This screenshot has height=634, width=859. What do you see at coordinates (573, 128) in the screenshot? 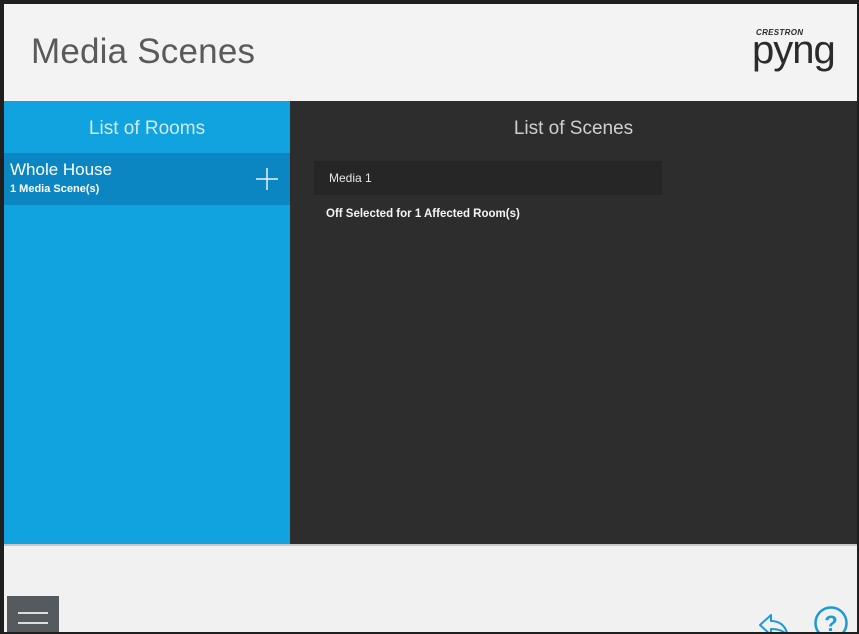
I see `scenes-panel-heading: List of Scenes` at bounding box center [573, 128].